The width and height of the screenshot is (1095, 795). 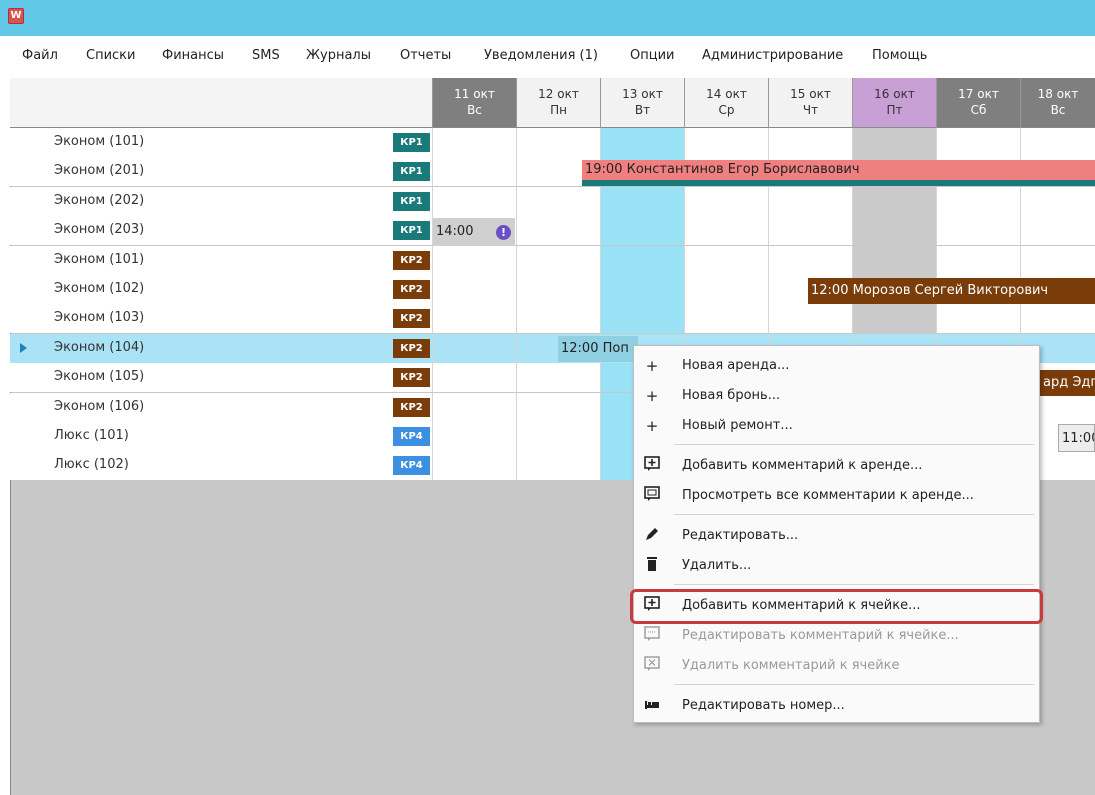 What do you see at coordinates (221, 201) in the screenshot?
I see `room-label: Эконом (202) КР1` at bounding box center [221, 201].